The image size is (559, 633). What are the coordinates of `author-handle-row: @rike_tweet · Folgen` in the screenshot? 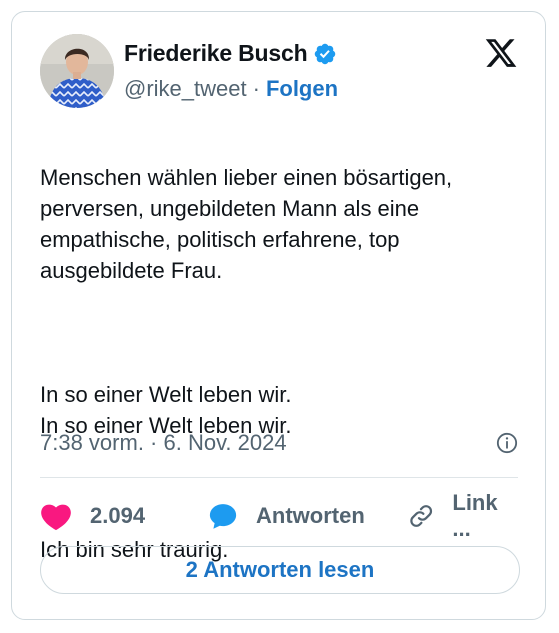 It's located at (231, 89).